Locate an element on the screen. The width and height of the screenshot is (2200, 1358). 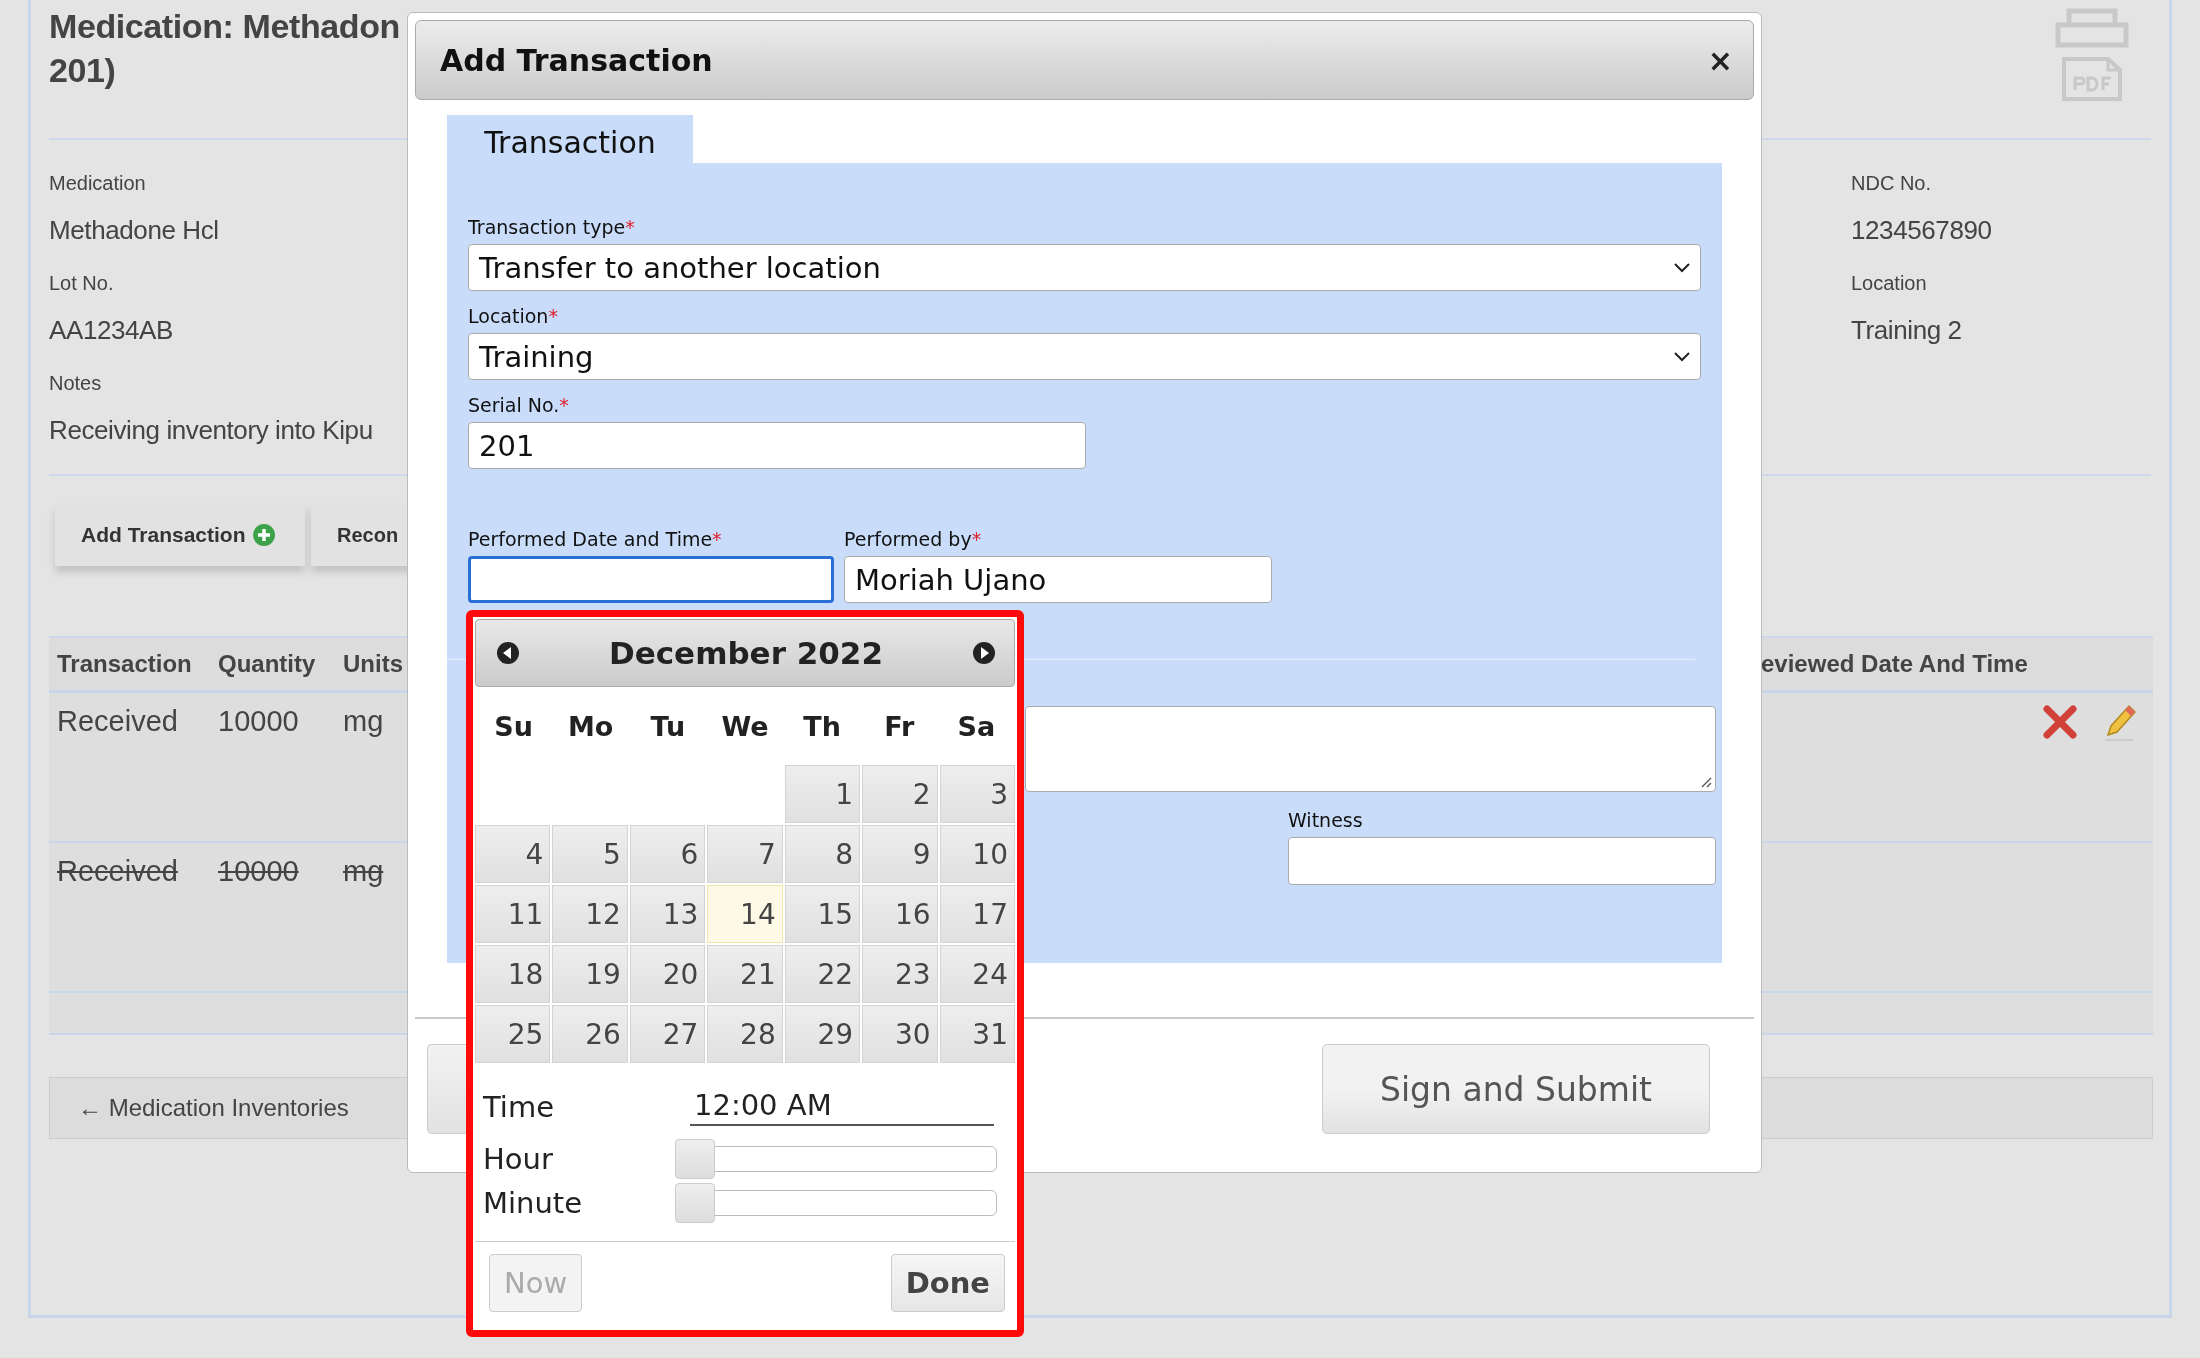
weekday-label: Fr is located at coordinates (899, 726).